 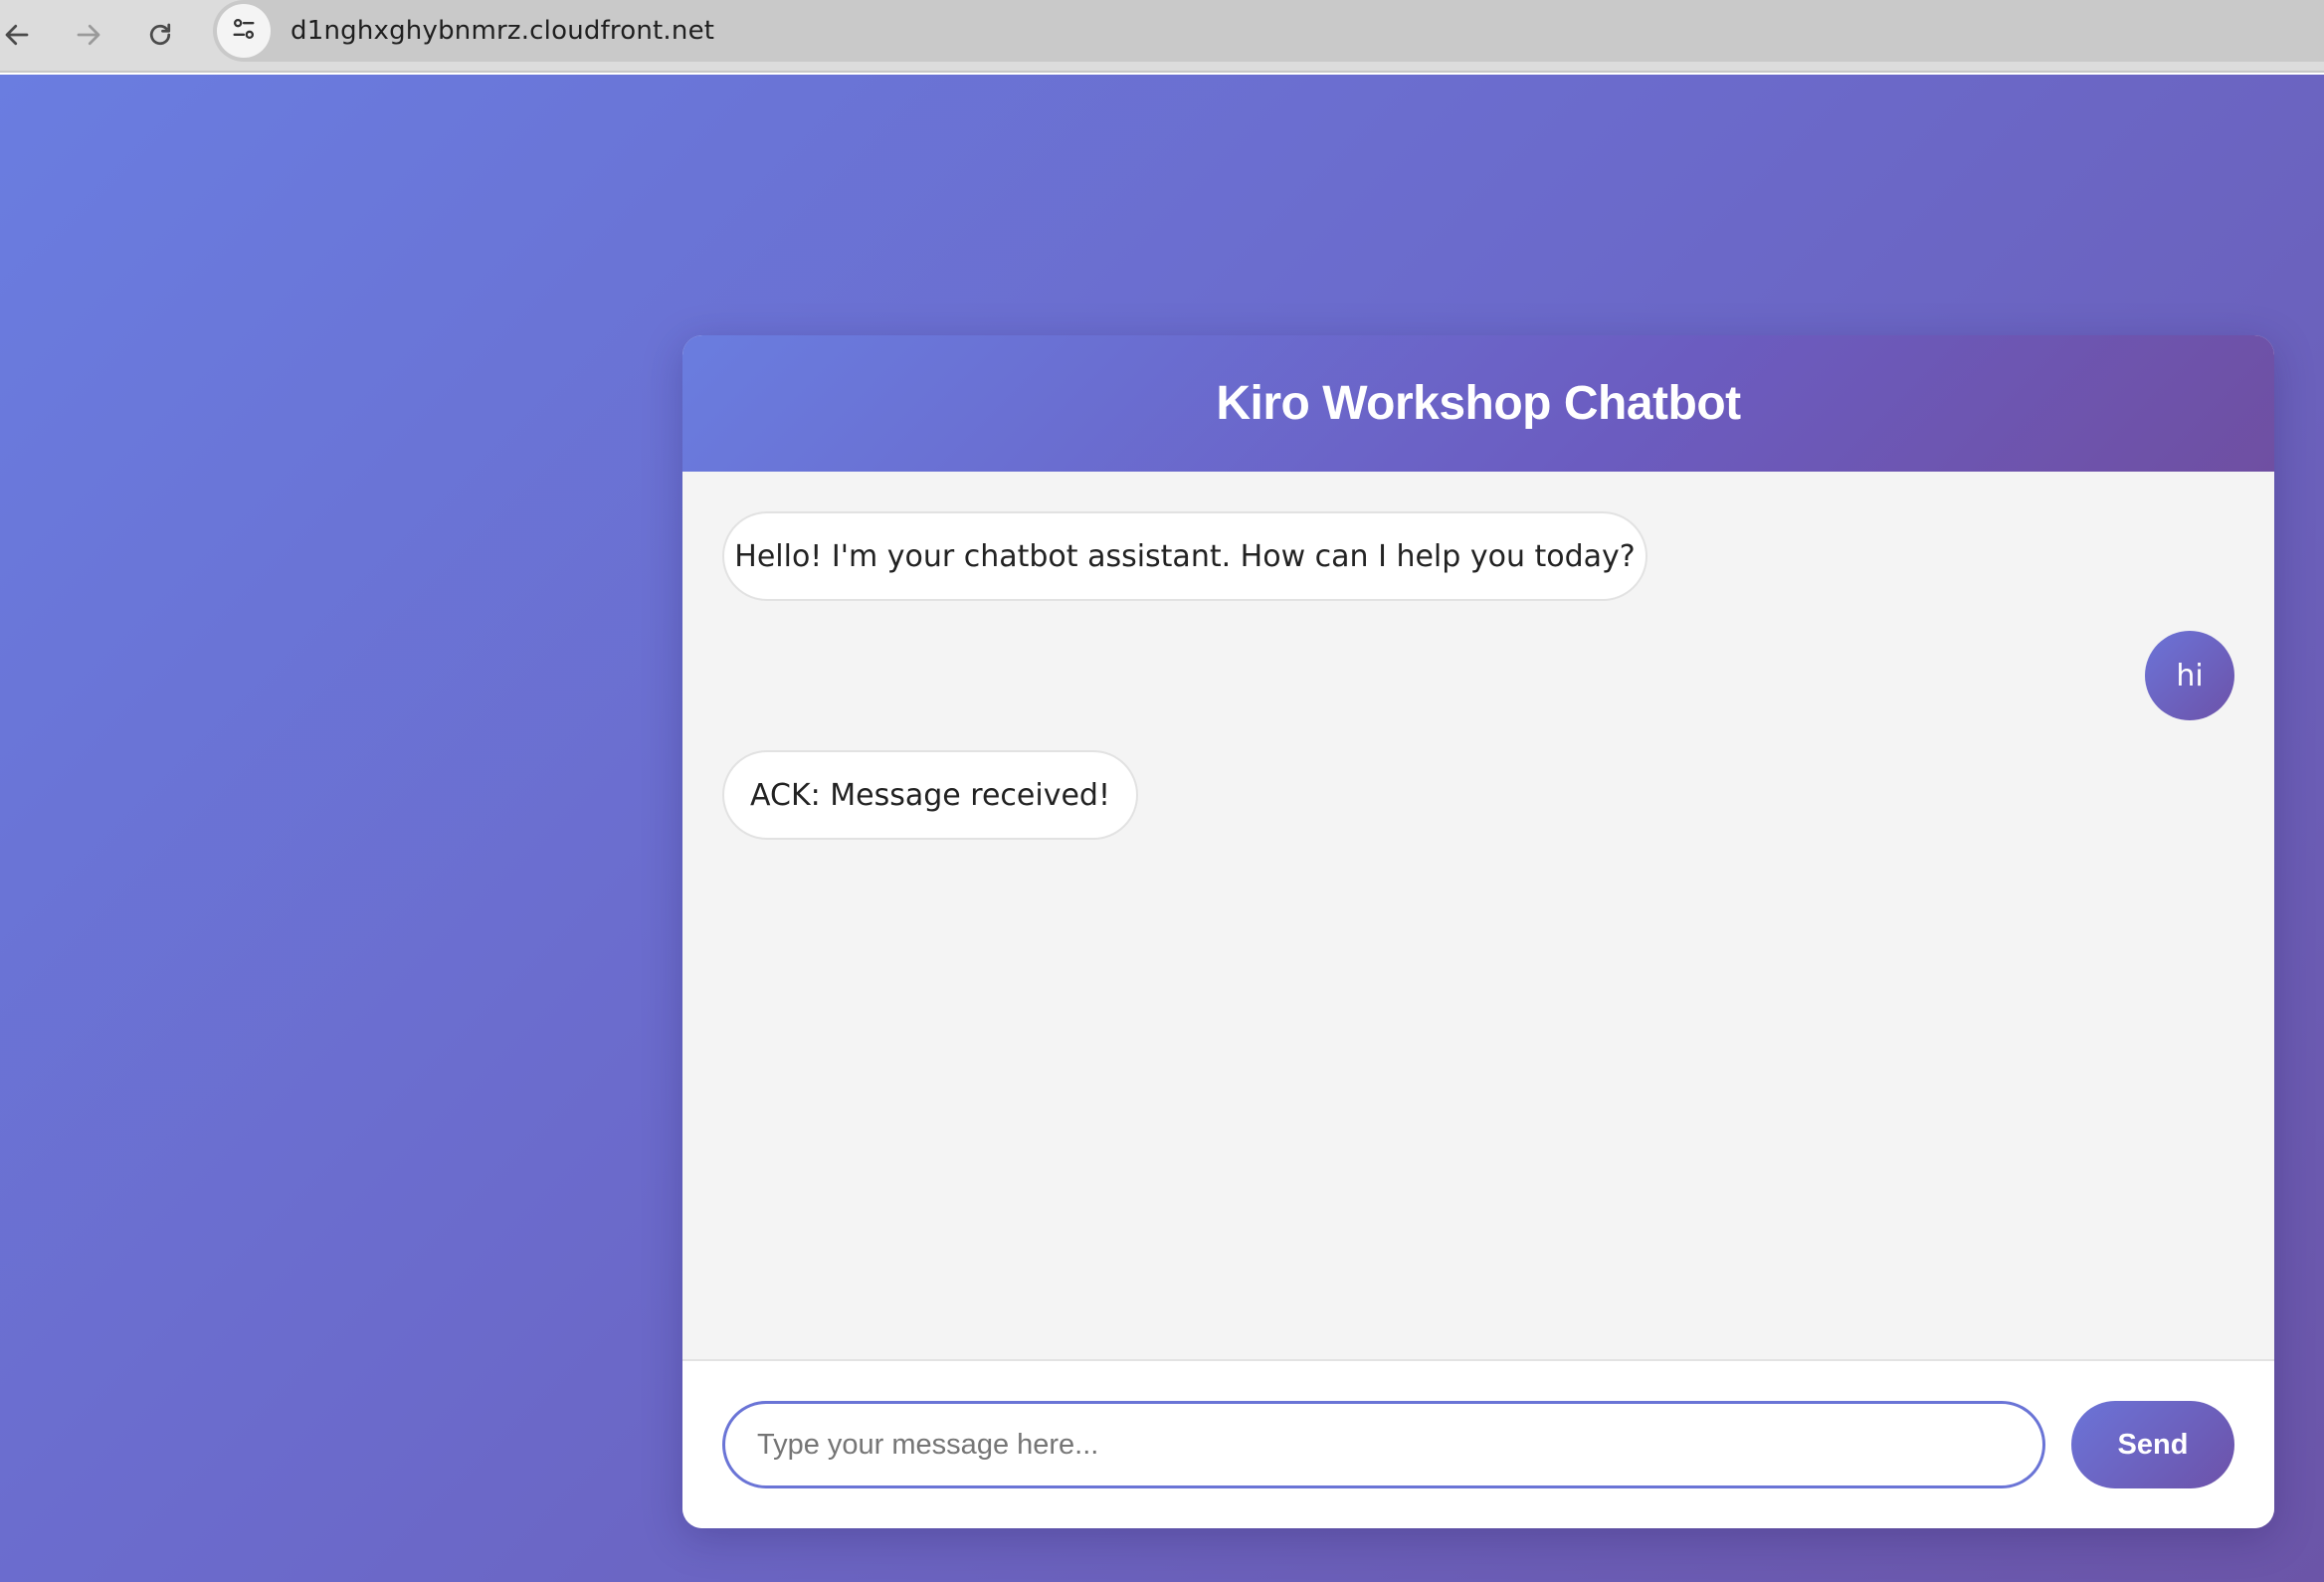 I want to click on browser-toolbar: d1nghxghybnmrz.cloudfront.net, so click(x=1162, y=36).